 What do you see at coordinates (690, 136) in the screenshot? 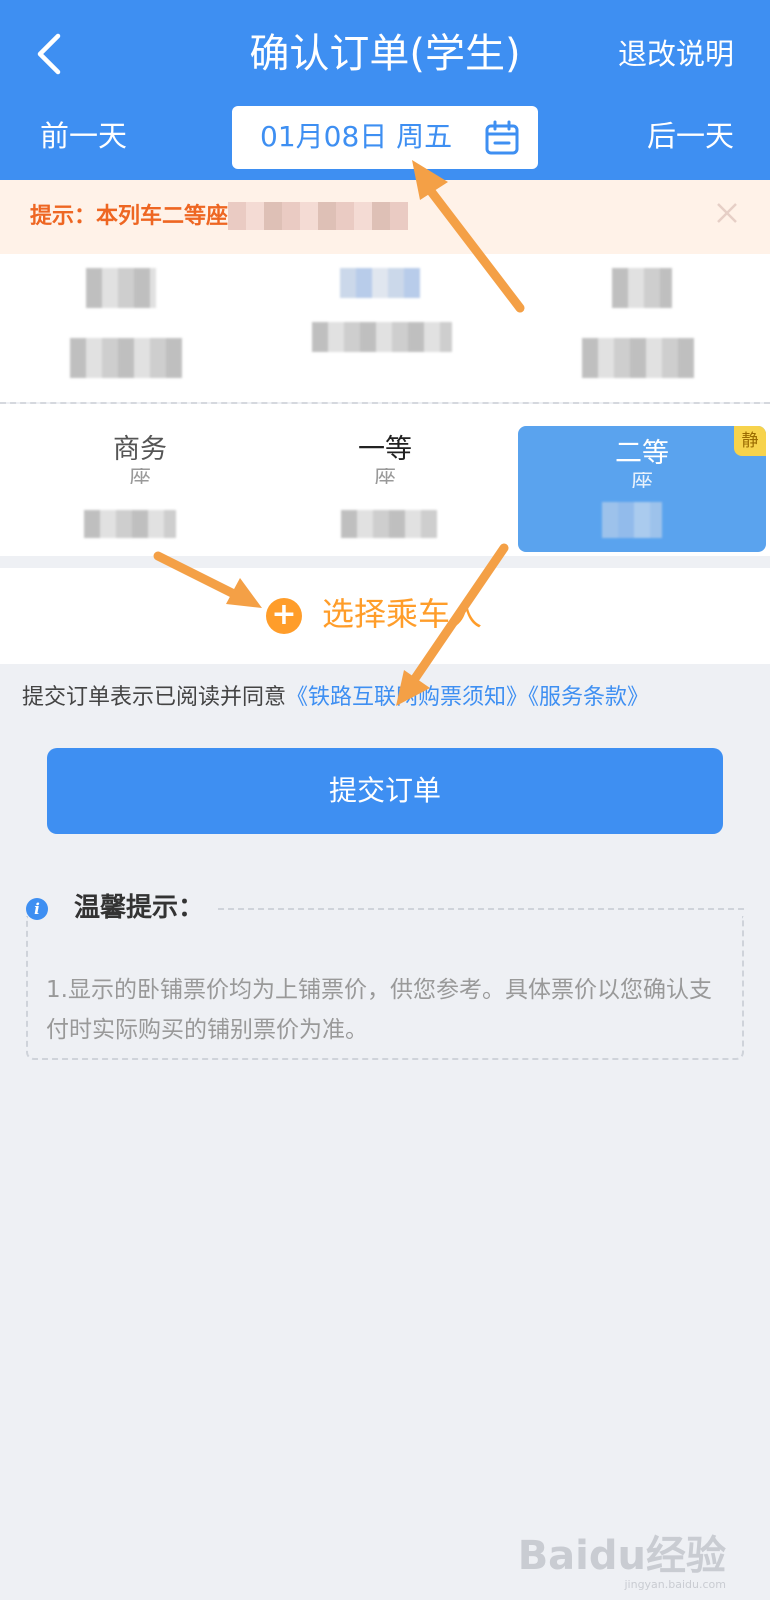
I see `next-day-button: 后一天` at bounding box center [690, 136].